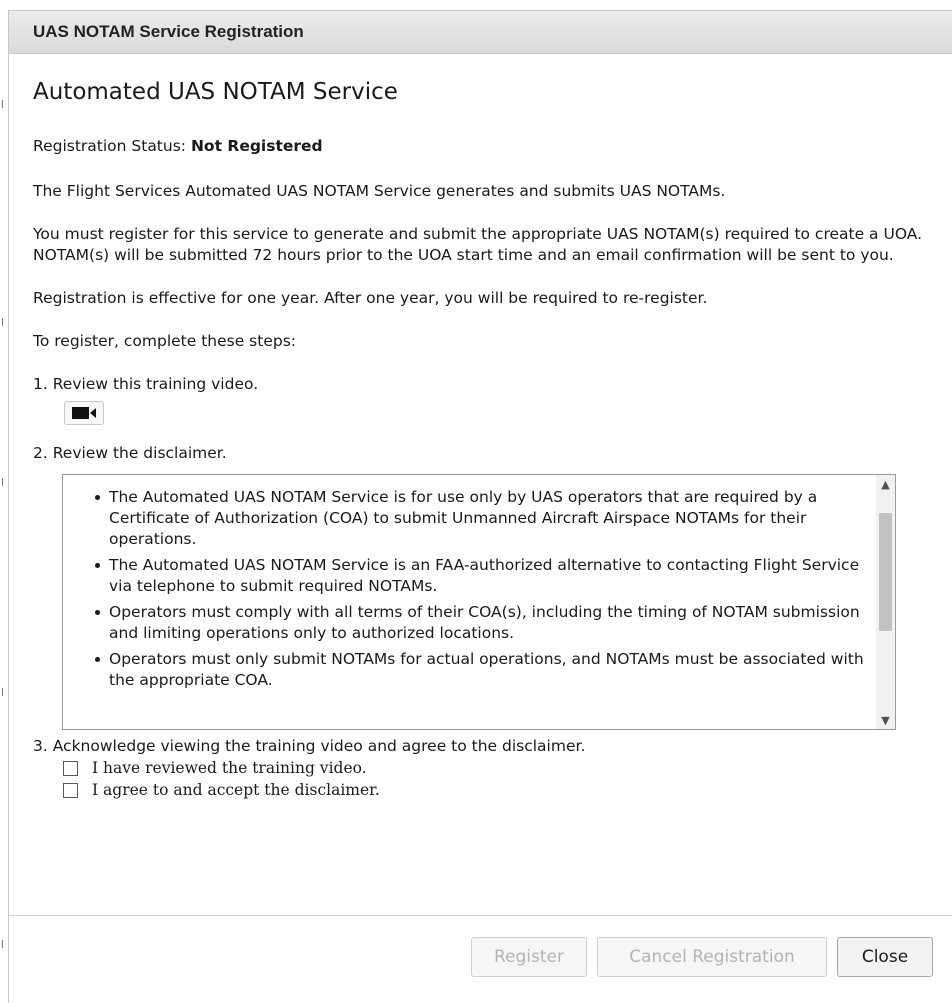 The width and height of the screenshot is (952, 1003). Describe the element at coordinates (507, 790) in the screenshot. I see `disclaimer-checkbox-row: I agree to and accept the disclaimer.` at that location.